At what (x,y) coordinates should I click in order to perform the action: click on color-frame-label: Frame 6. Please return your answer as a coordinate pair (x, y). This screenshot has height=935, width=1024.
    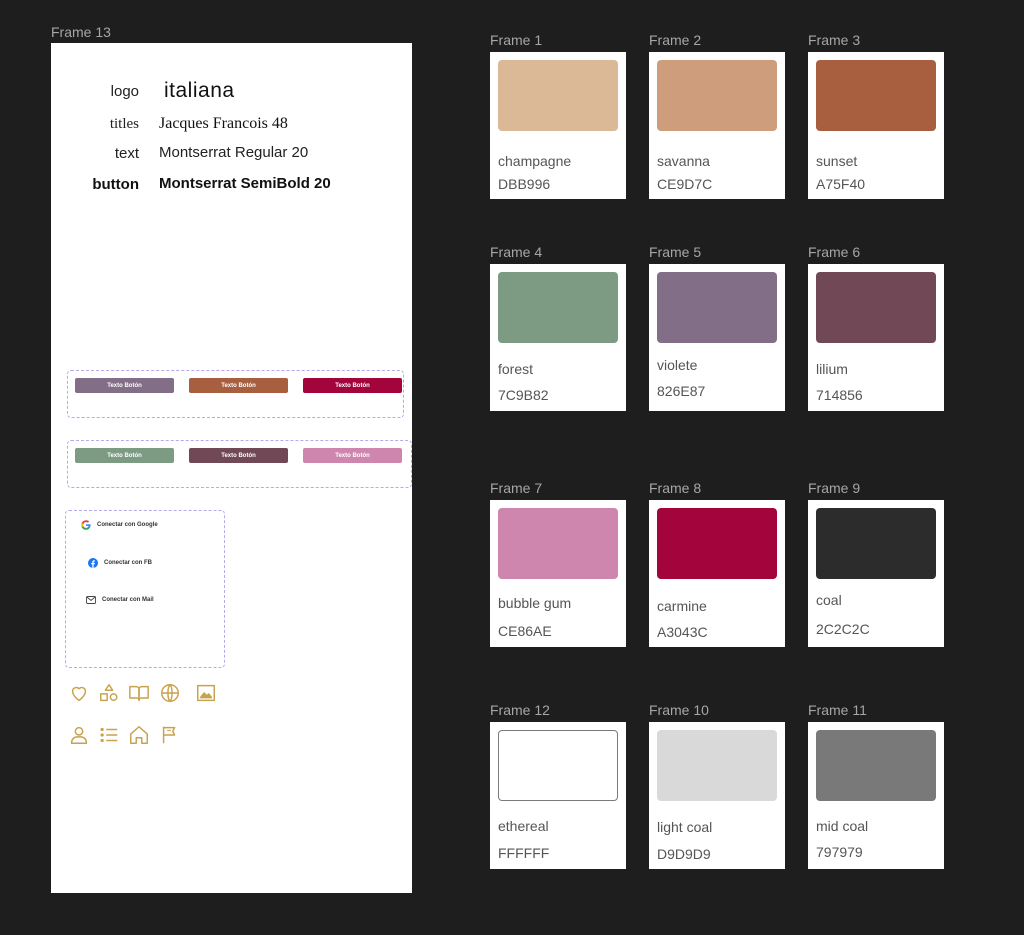
    Looking at the image, I should click on (834, 252).